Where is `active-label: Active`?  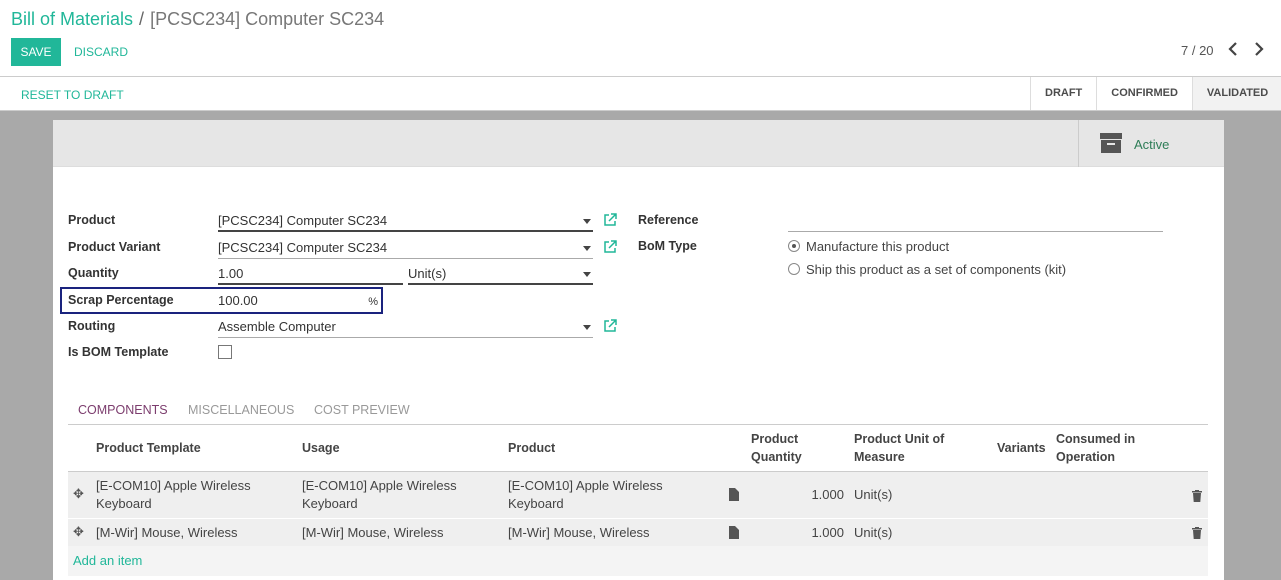
active-label: Active is located at coordinates (1152, 144).